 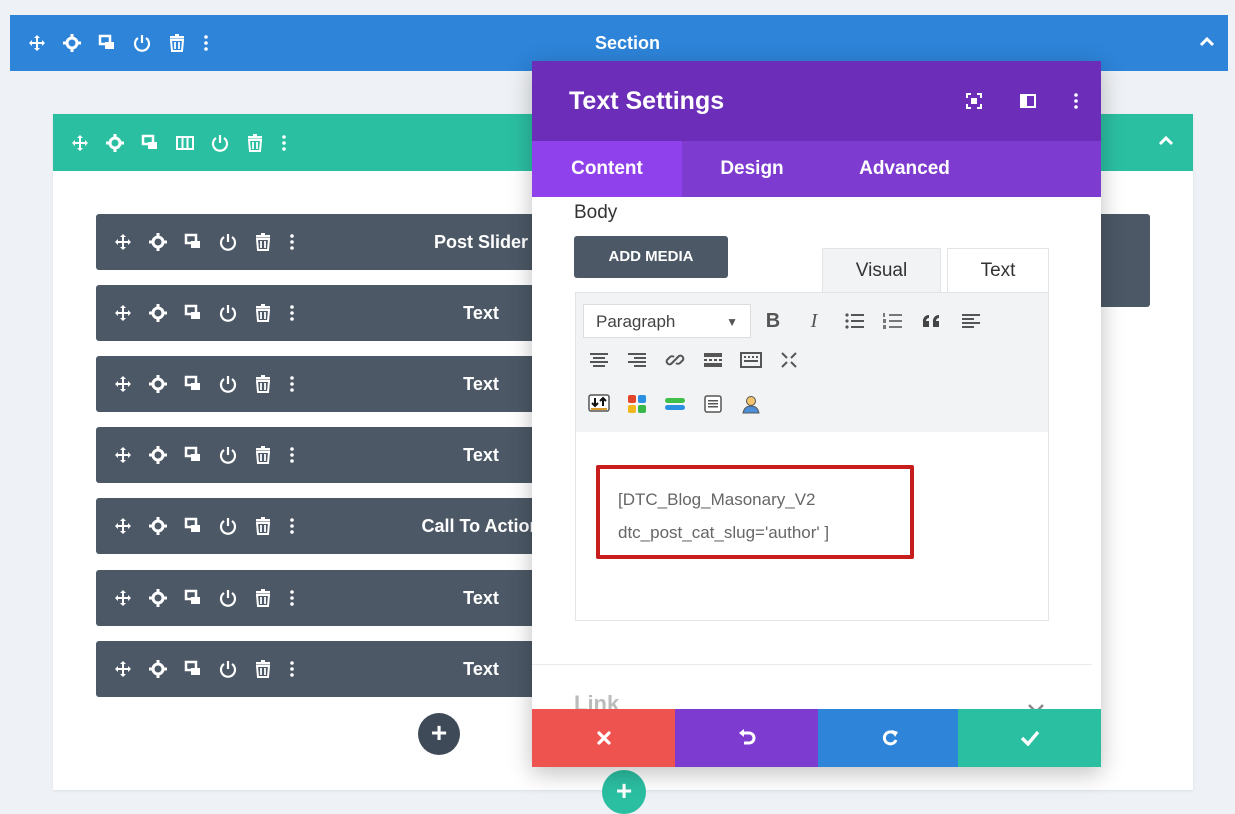 What do you see at coordinates (812, 363) in the screenshot?
I see `editor-toolbar: Paragraph ▼ B I` at bounding box center [812, 363].